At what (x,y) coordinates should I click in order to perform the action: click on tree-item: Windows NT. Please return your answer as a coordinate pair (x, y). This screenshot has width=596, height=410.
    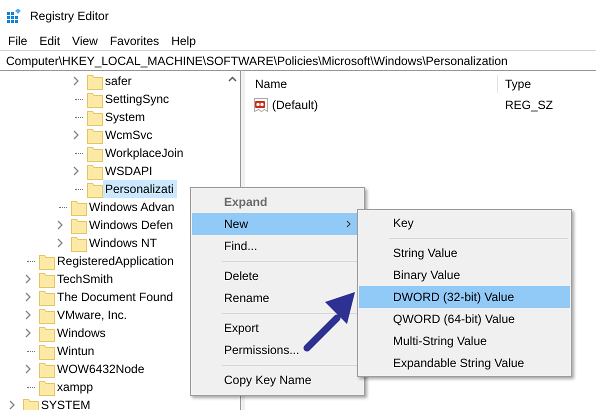
    Looking at the image, I should click on (123, 243).